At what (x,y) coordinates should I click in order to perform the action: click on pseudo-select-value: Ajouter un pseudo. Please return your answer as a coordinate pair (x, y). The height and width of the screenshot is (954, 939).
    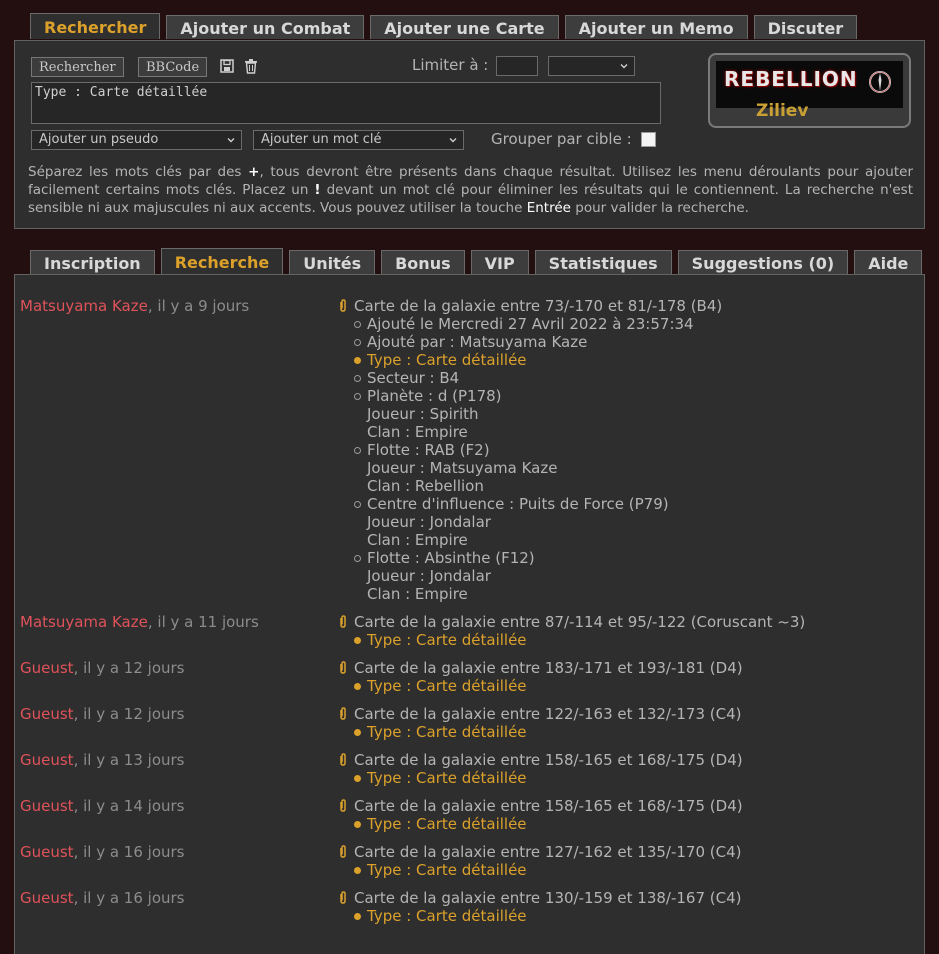
    Looking at the image, I should click on (99, 139).